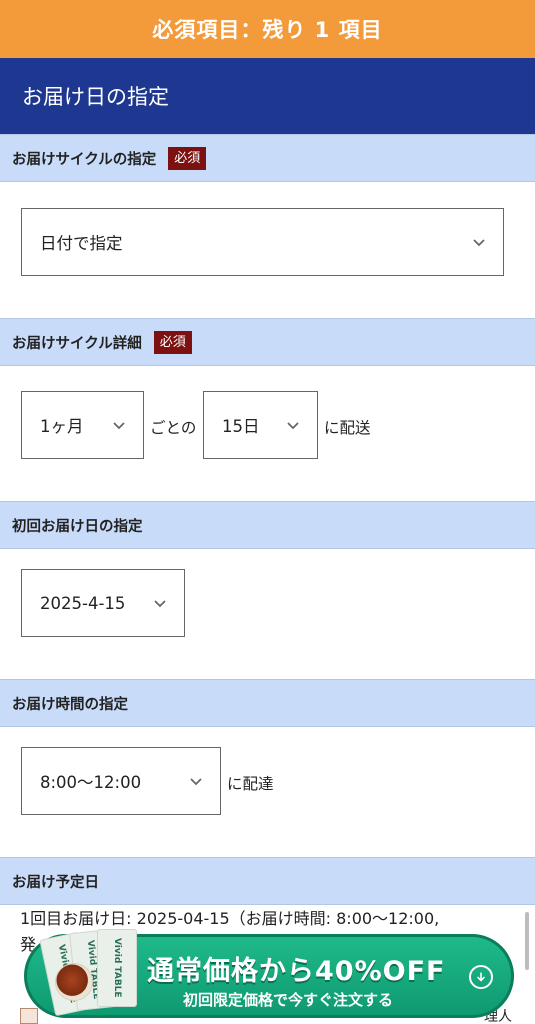 This screenshot has height=1024, width=535. What do you see at coordinates (250, 784) in the screenshot?
I see `time-suffix-label: に配達` at bounding box center [250, 784].